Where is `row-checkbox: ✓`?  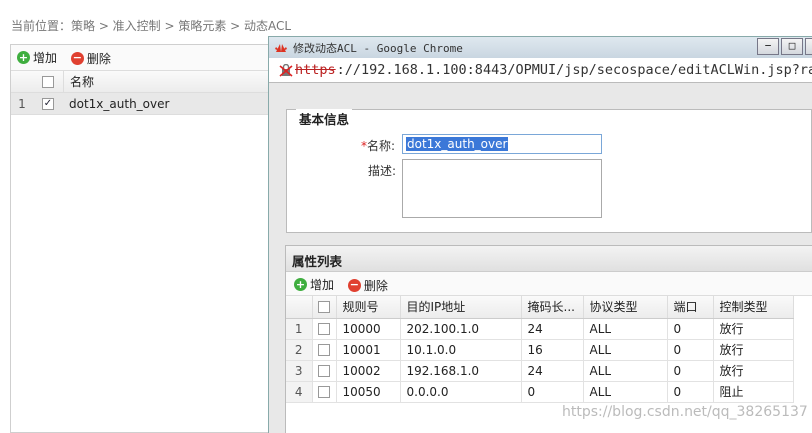
row-checkbox: ✓ is located at coordinates (48, 103).